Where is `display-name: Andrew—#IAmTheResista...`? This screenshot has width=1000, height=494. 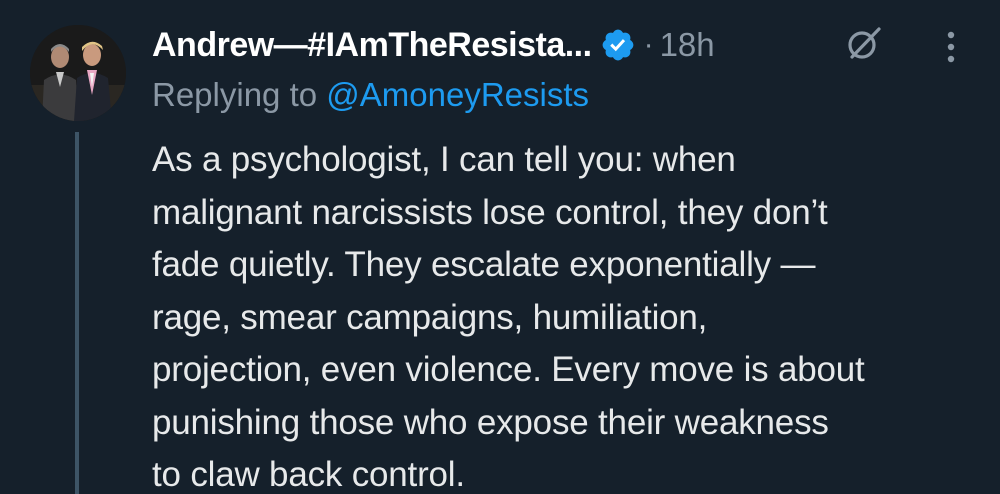 display-name: Andrew—#IAmTheResista... is located at coordinates (372, 45).